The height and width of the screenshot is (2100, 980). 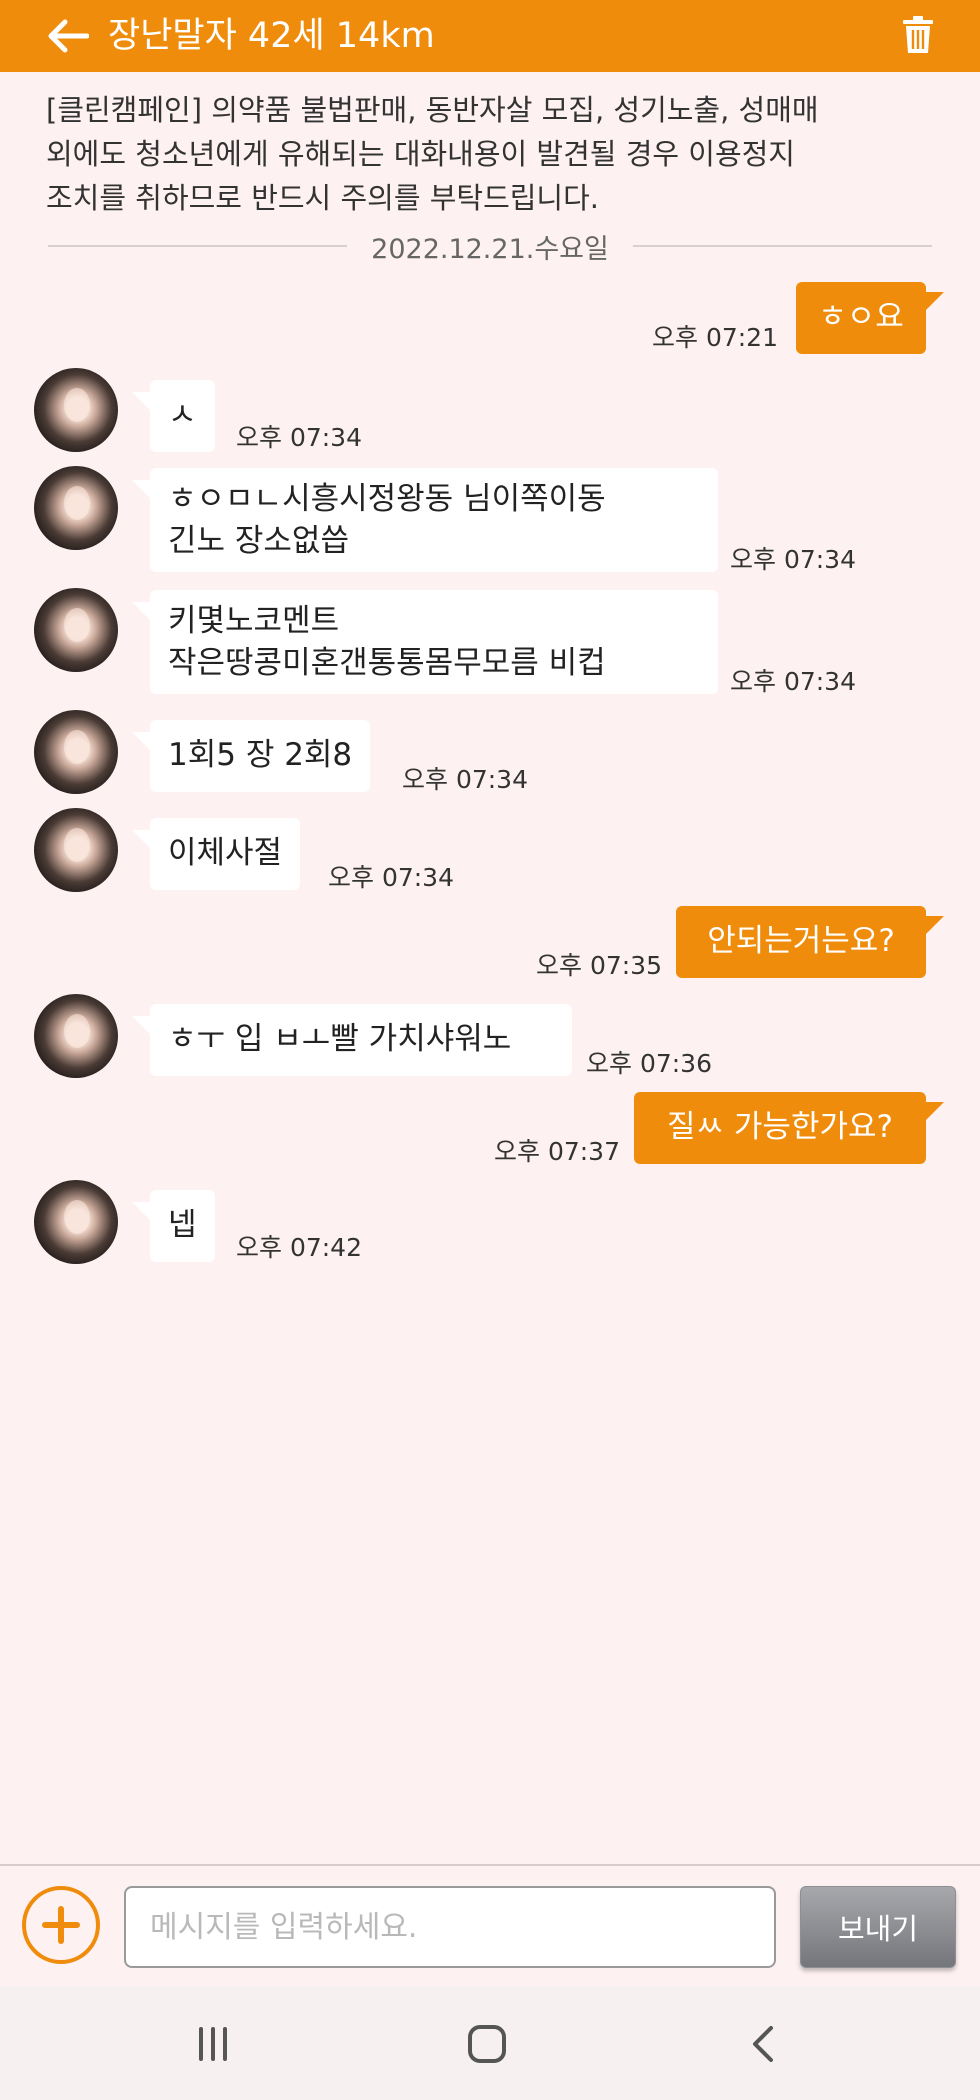 I want to click on message-text: ㅎㅜ 입 ㅂㅗ빨 가치샤워노, so click(x=340, y=1039).